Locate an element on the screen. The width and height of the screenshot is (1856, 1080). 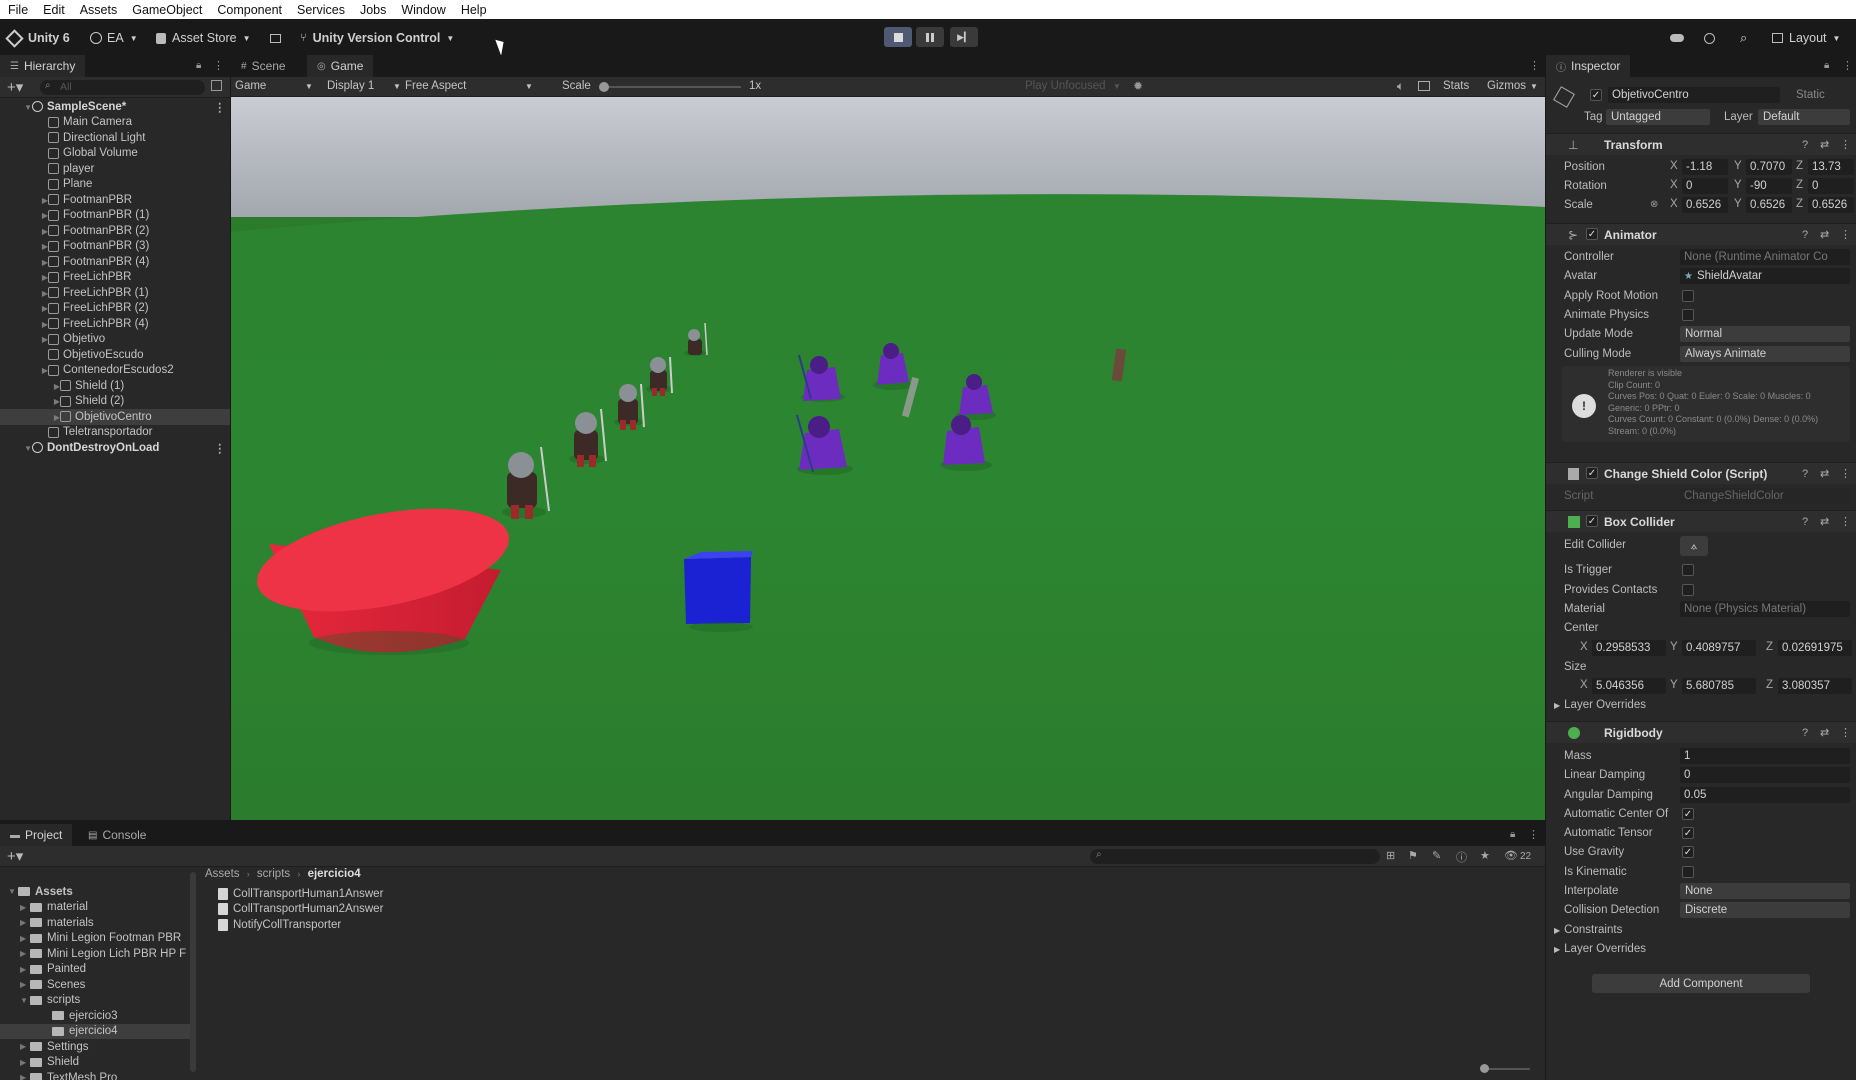
collider-layer-overrides: ▶ Layer Overrides is located at coordinates (1600, 705).